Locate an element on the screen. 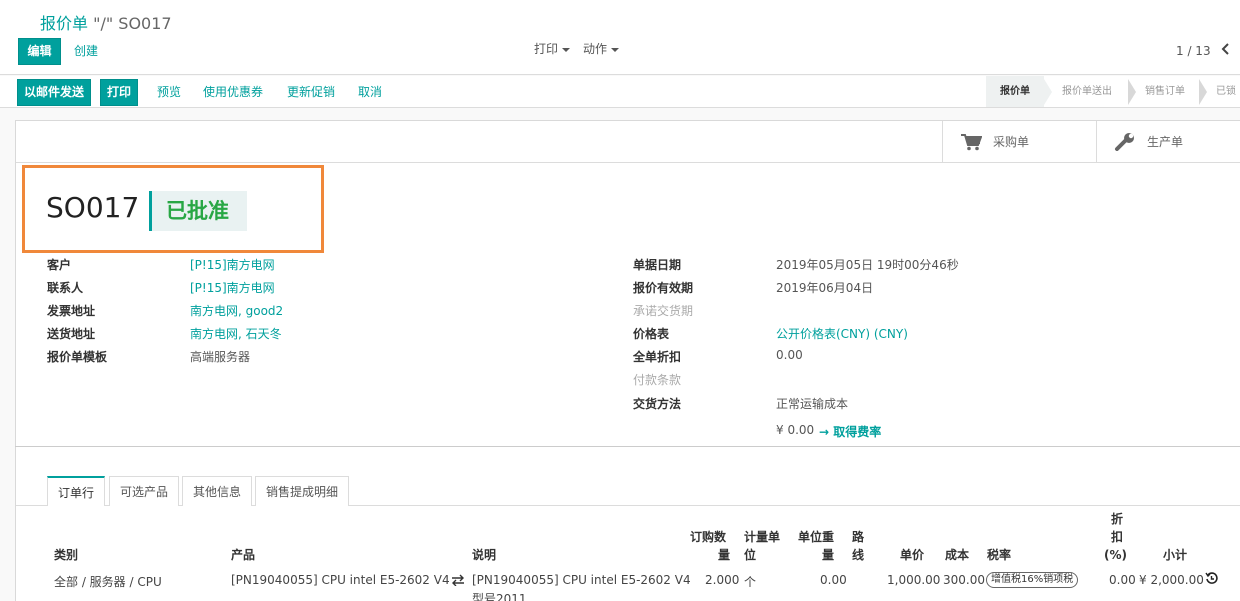 The width and height of the screenshot is (1240, 601). wrench-icon is located at coordinates (1124, 142).